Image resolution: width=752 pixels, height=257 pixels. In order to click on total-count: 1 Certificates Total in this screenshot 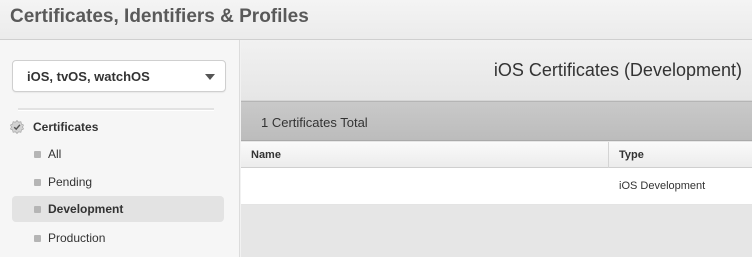, I will do `click(314, 122)`.